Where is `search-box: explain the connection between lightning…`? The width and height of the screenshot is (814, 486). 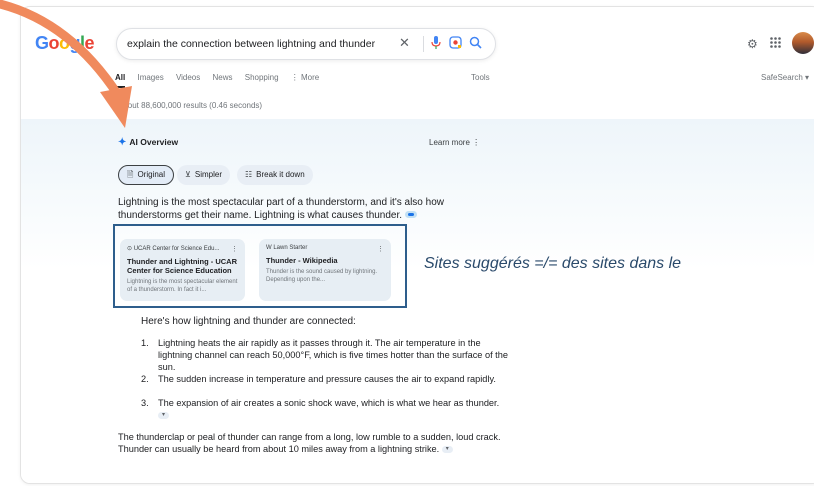
search-box: explain the connection between lightning… is located at coordinates (306, 44).